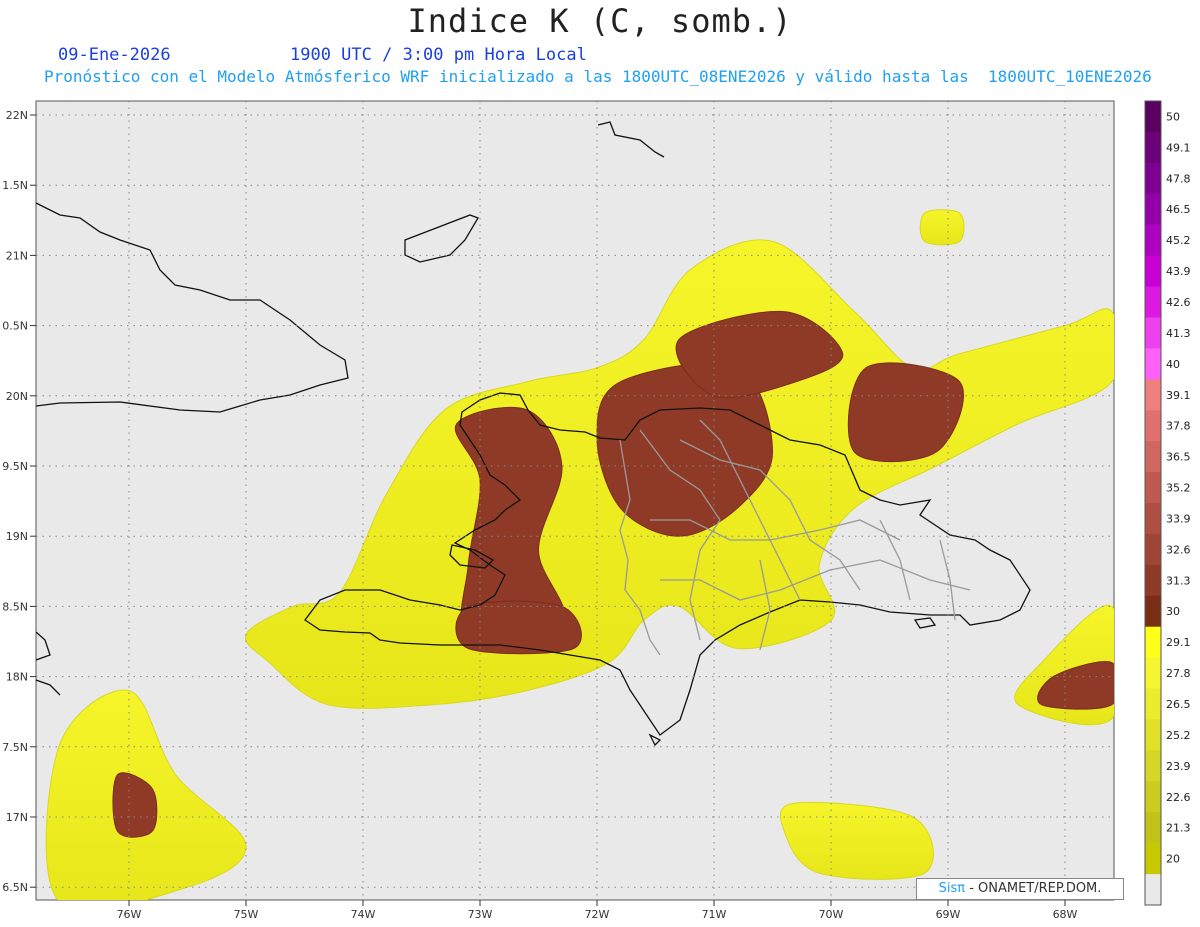 Image resolution: width=1200 pixels, height=927 pixels. What do you see at coordinates (15, 887) in the screenshot?
I see `lat-tick-label: 6.5N` at bounding box center [15, 887].